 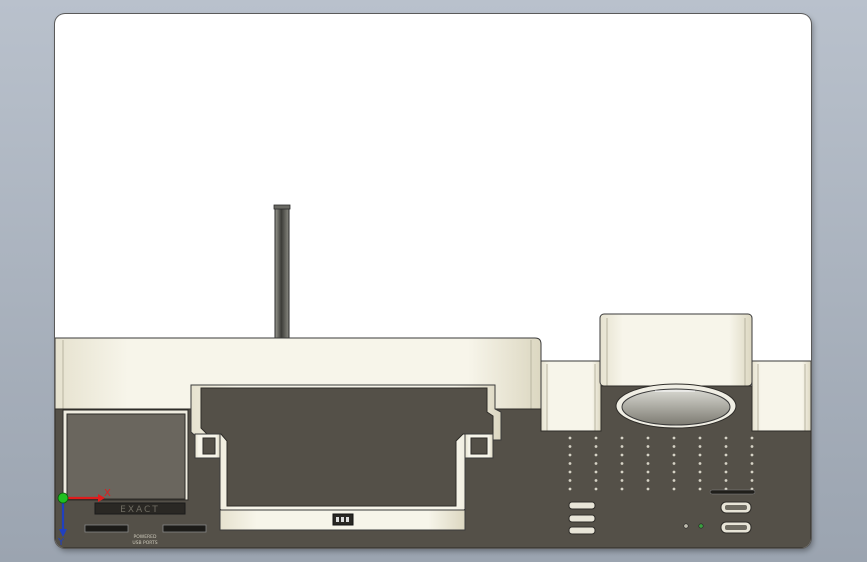 What do you see at coordinates (282, 271) in the screenshot?
I see `antenna` at bounding box center [282, 271].